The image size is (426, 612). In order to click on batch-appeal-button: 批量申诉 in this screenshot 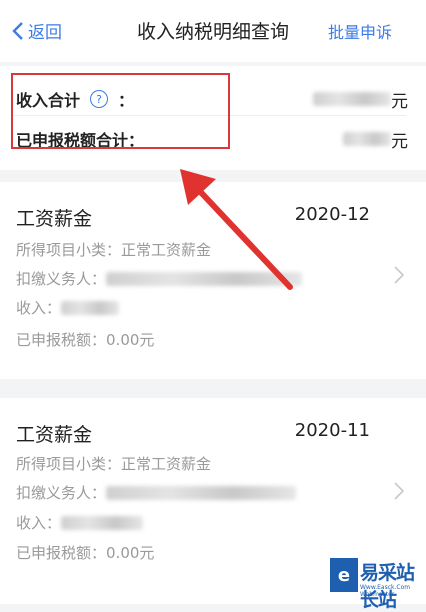, I will do `click(360, 31)`.